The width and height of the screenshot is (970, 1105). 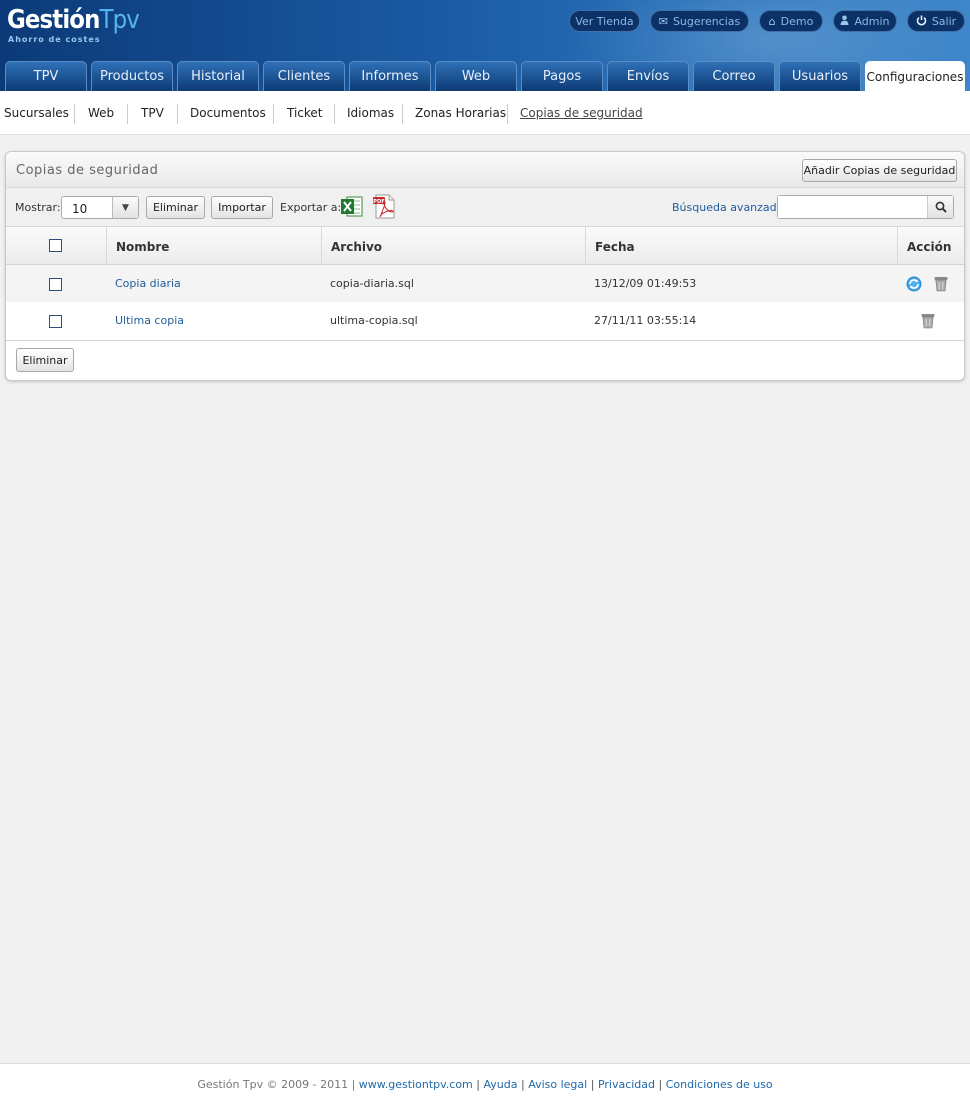 I want to click on excel-export-icon, so click(x=351, y=206).